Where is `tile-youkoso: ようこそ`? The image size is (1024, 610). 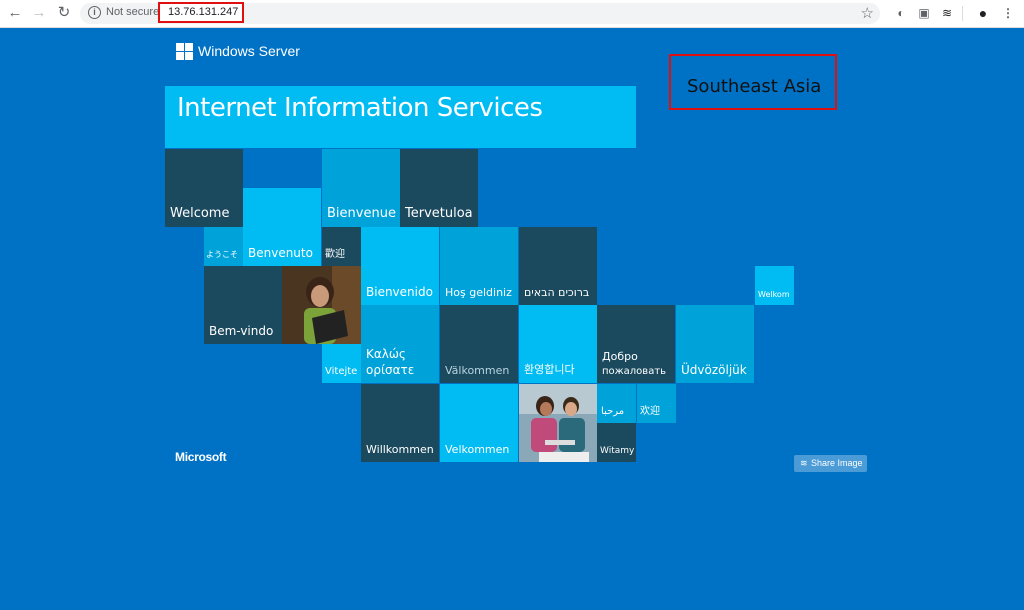 tile-youkoso: ようこそ is located at coordinates (223, 246).